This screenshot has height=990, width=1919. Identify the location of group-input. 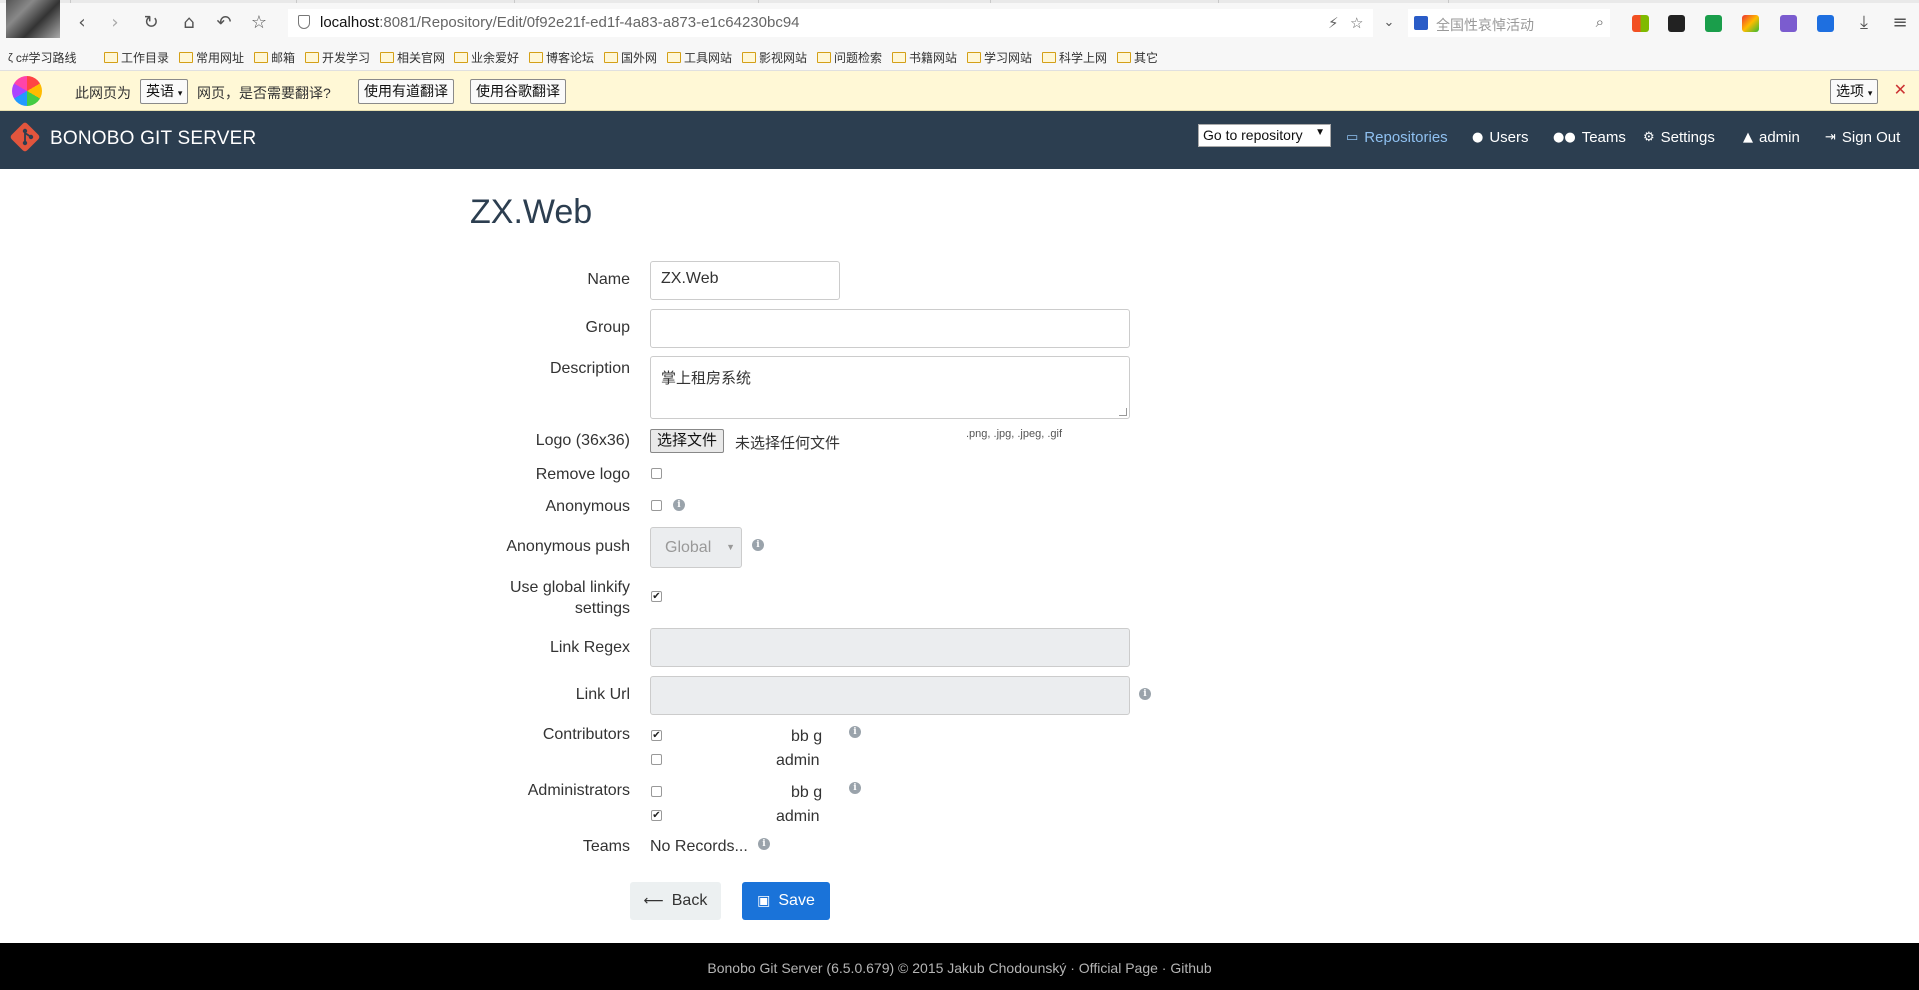
(890, 328).